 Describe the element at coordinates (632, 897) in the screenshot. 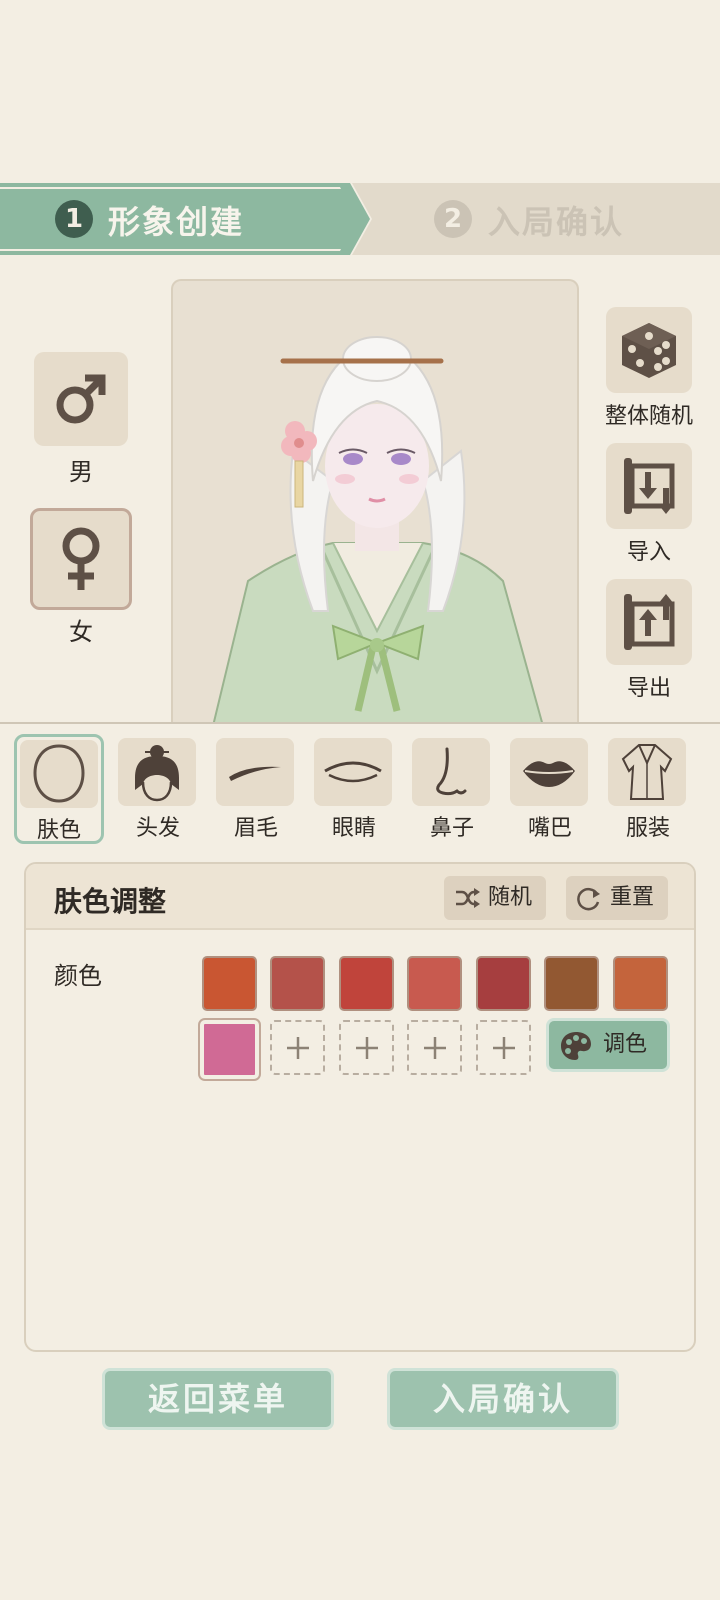

I see `panel-reset-label: 重置` at that location.